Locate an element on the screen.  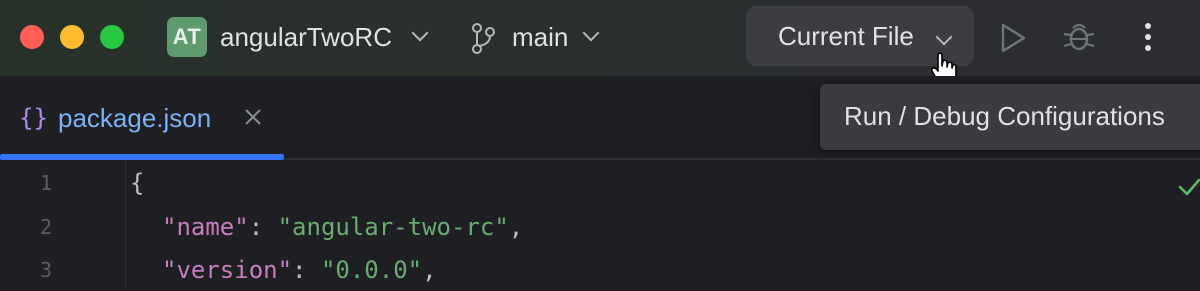
code-line: 1 { is located at coordinates (600, 183).